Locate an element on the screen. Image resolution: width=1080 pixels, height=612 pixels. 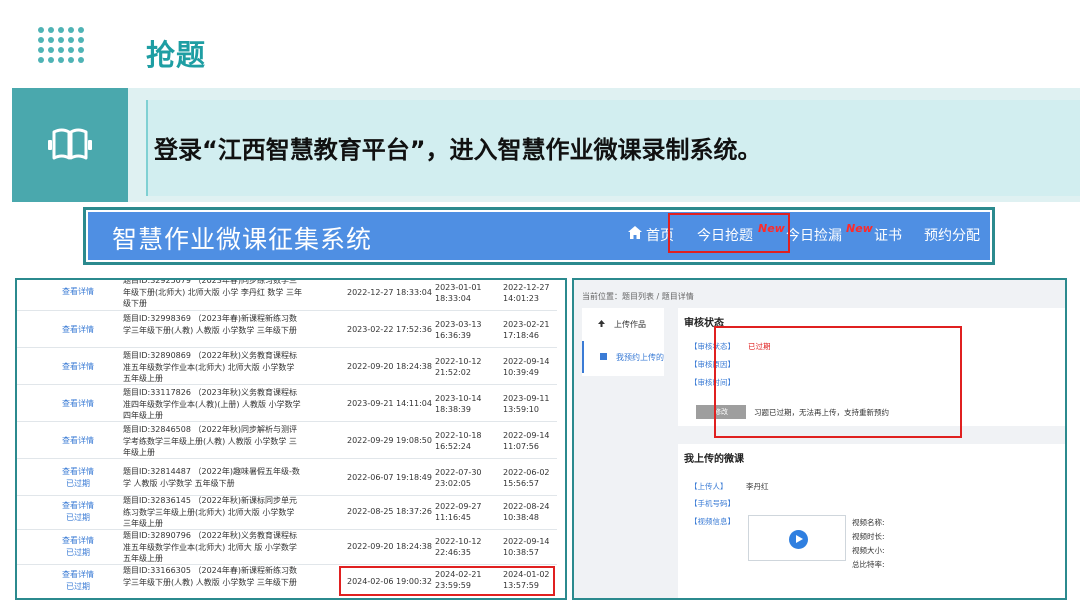
upload-title: 我上传的微课 is located at coordinates (714, 459).